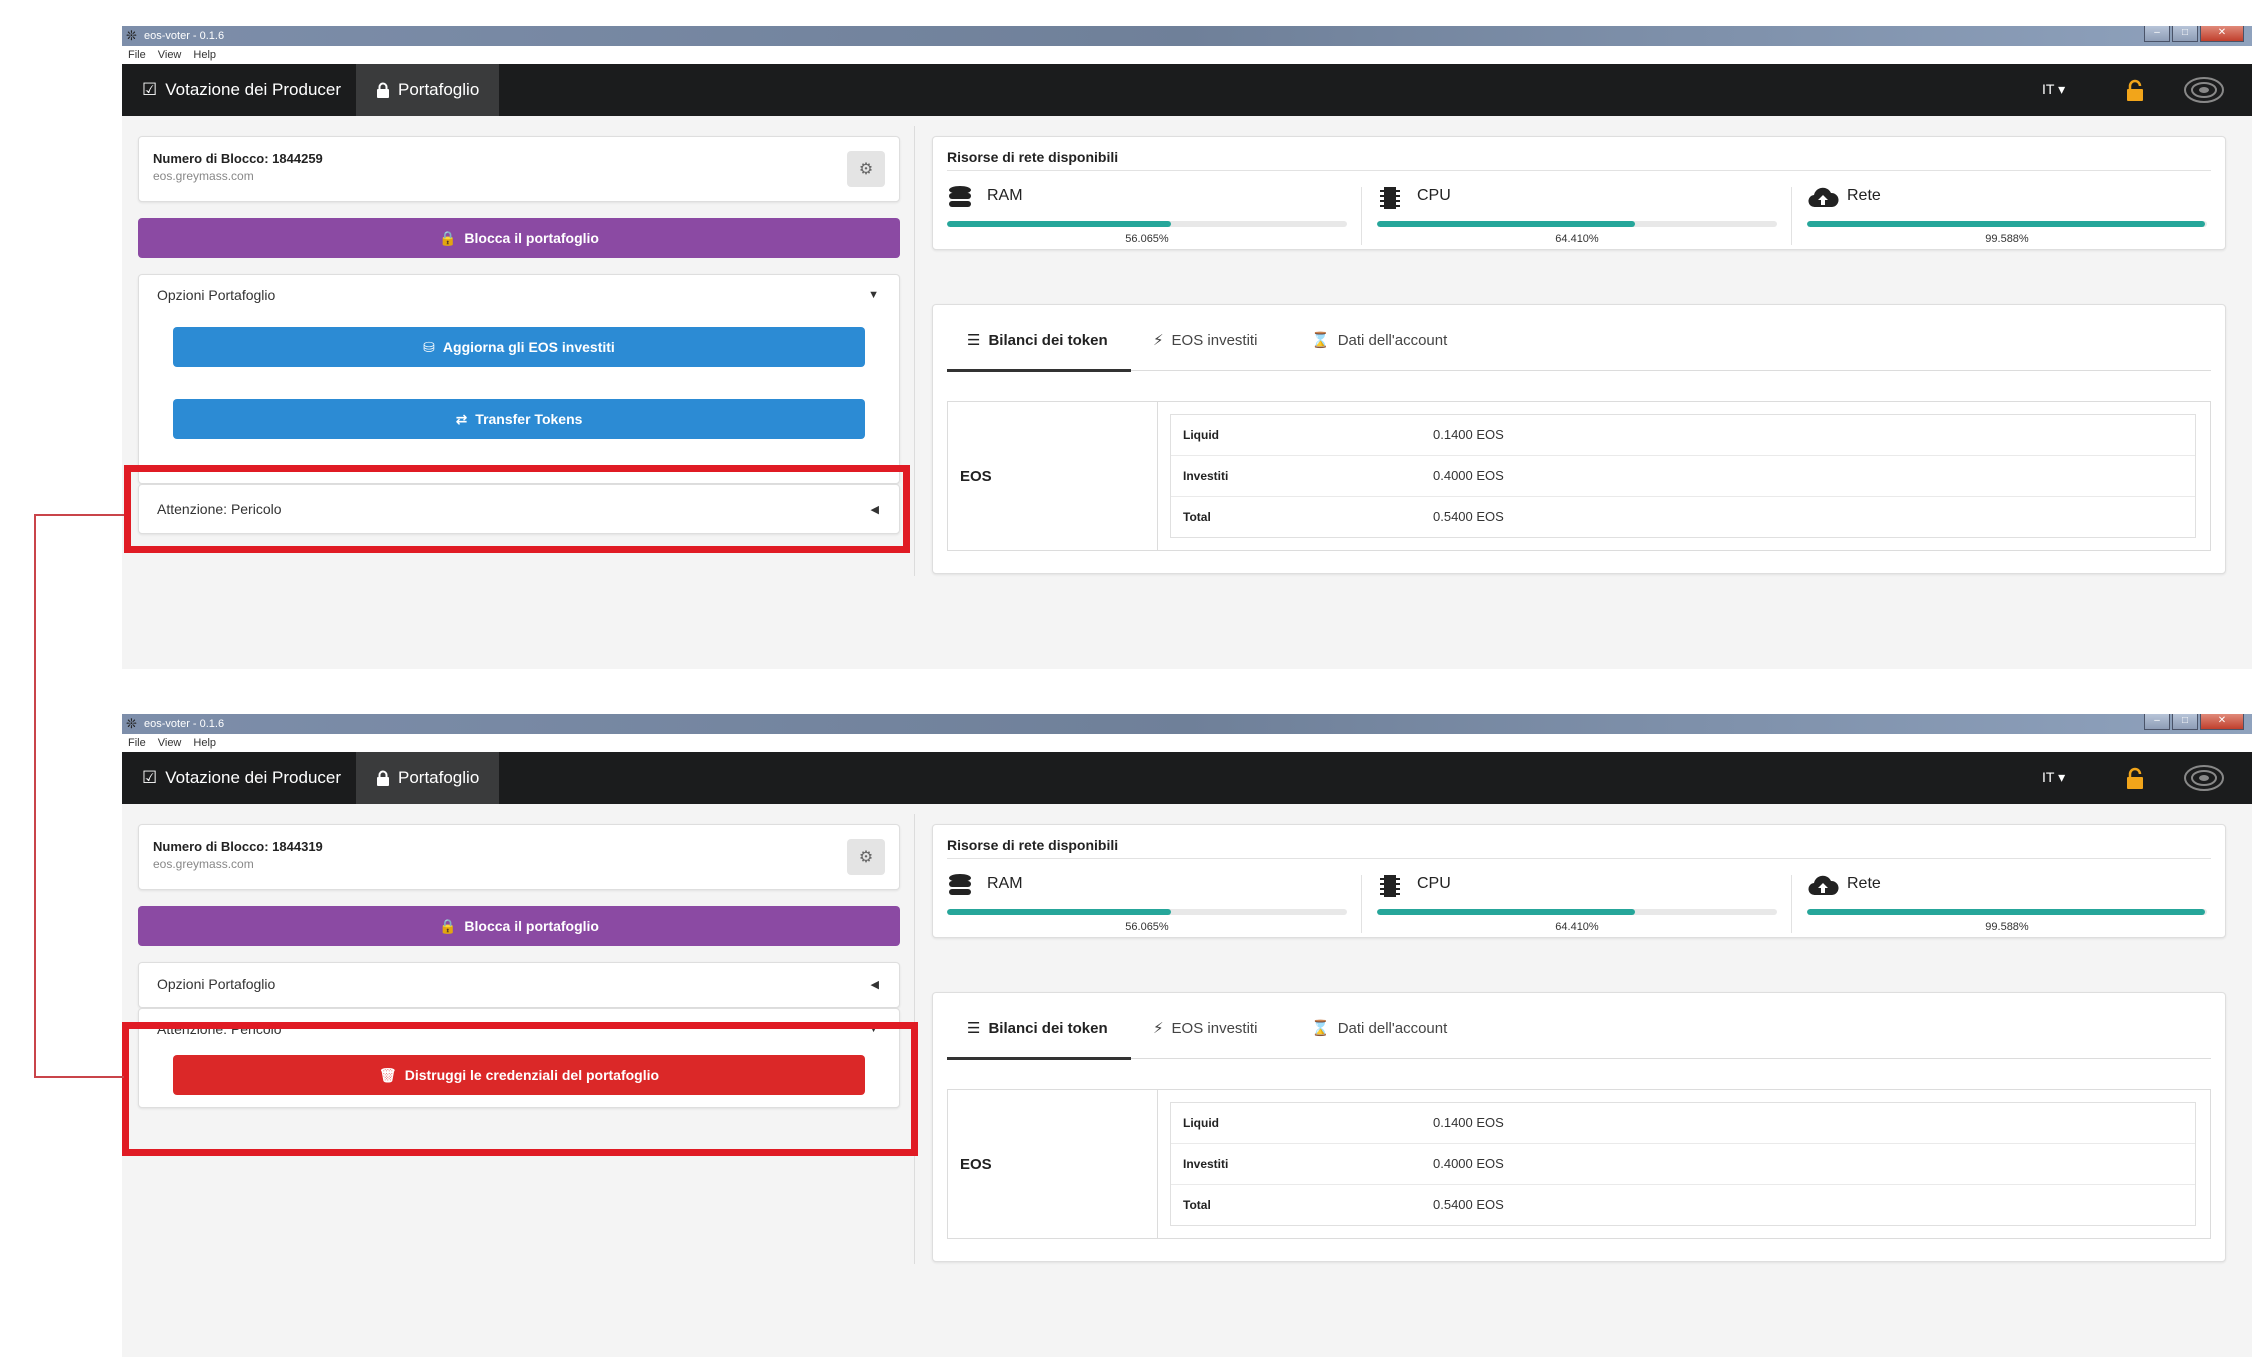 The image size is (2267, 1372). I want to click on cpu-resource: CPU 64.410%, so click(1577, 210).